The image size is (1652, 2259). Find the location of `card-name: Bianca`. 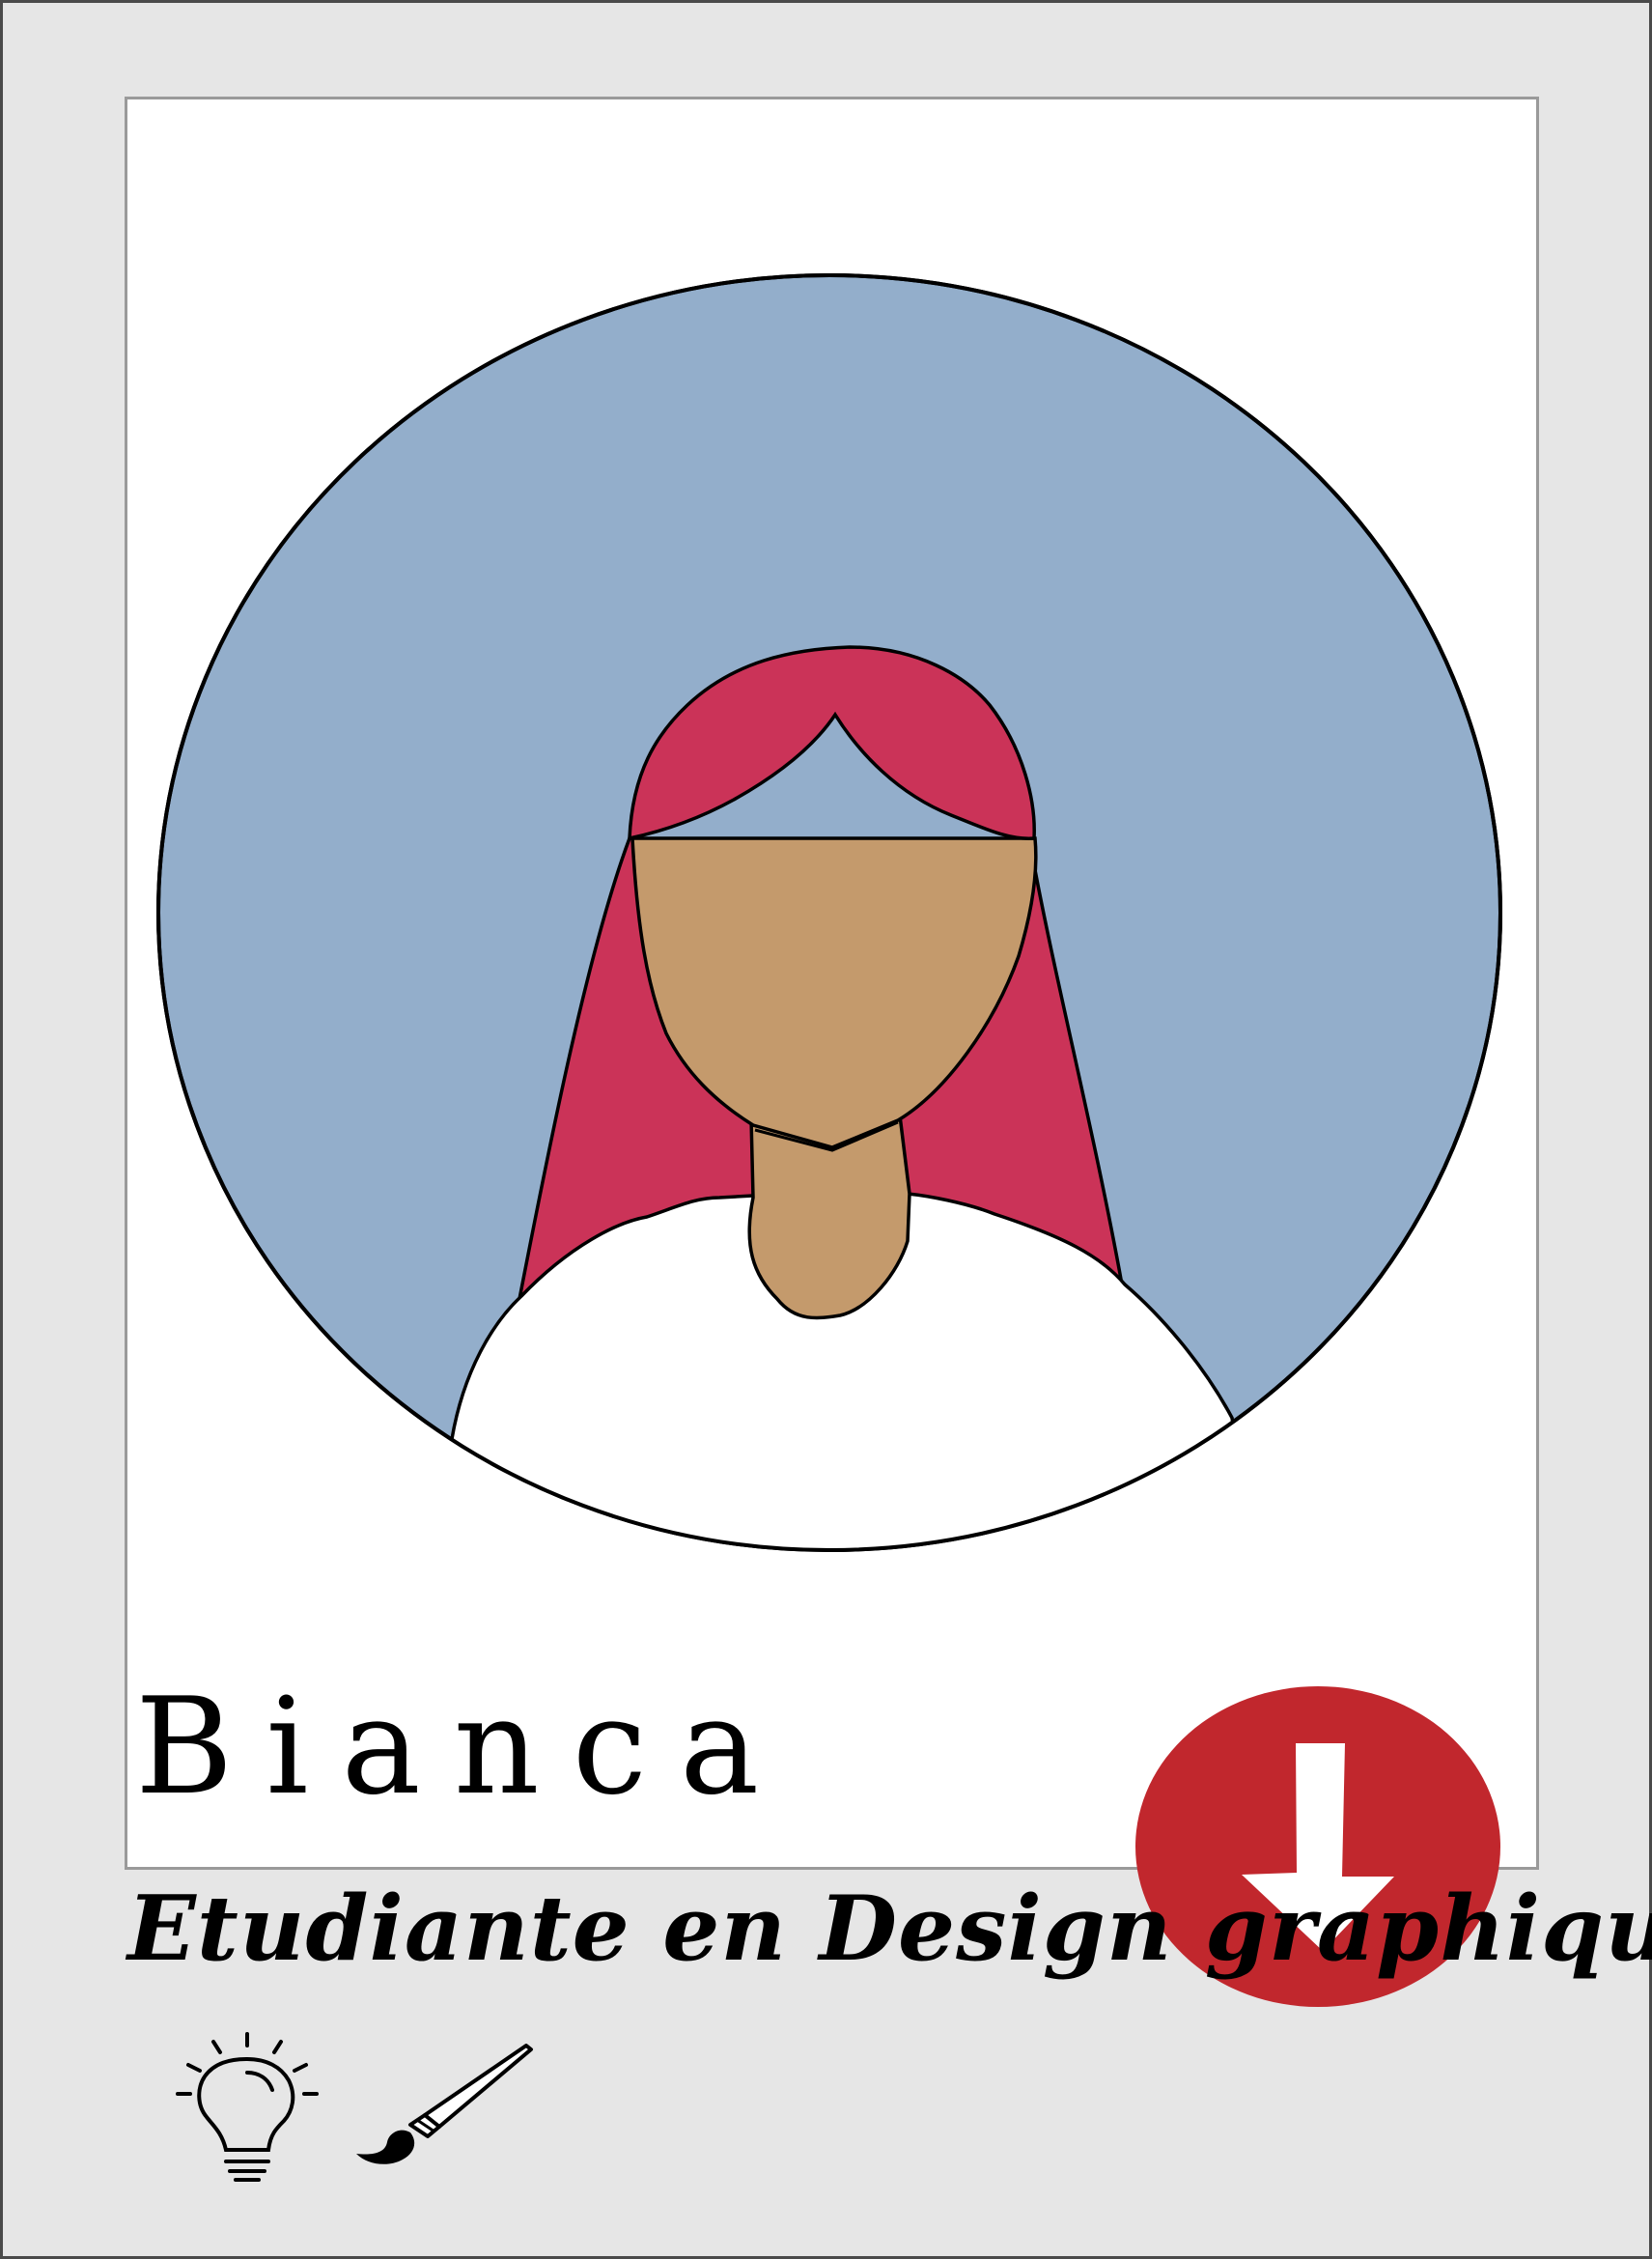

card-name: Bianca is located at coordinates (464, 1746).